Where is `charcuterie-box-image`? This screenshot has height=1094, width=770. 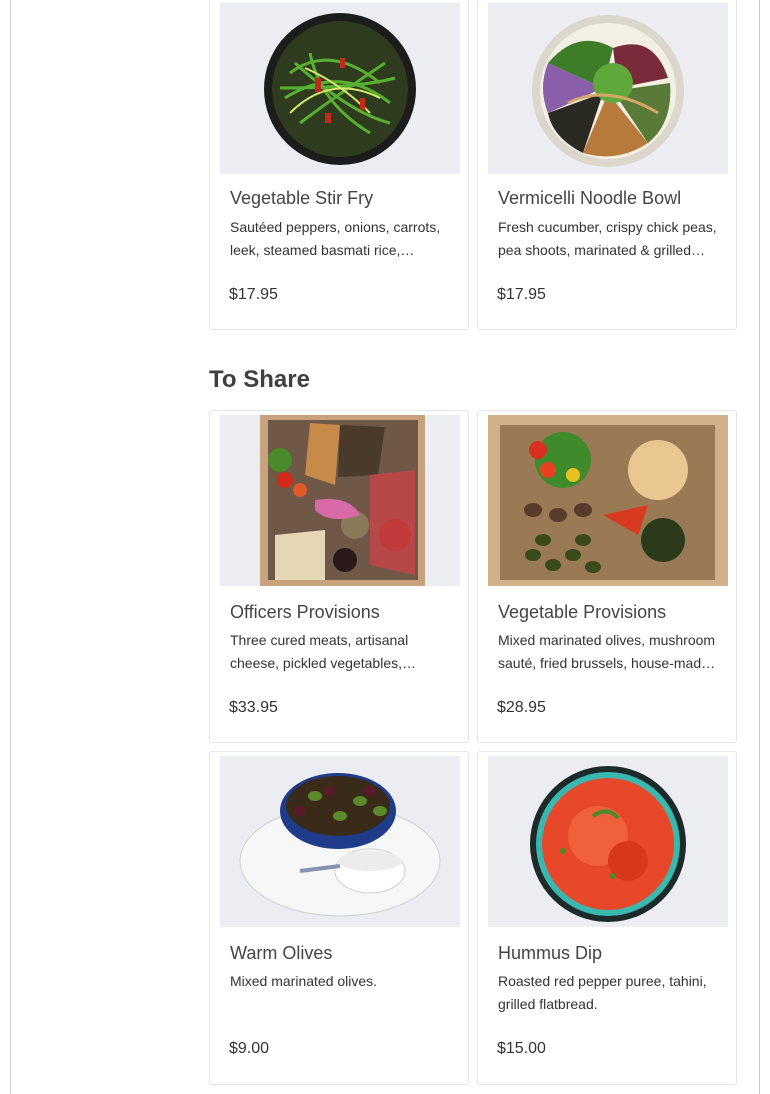 charcuterie-box-image is located at coordinates (340, 500).